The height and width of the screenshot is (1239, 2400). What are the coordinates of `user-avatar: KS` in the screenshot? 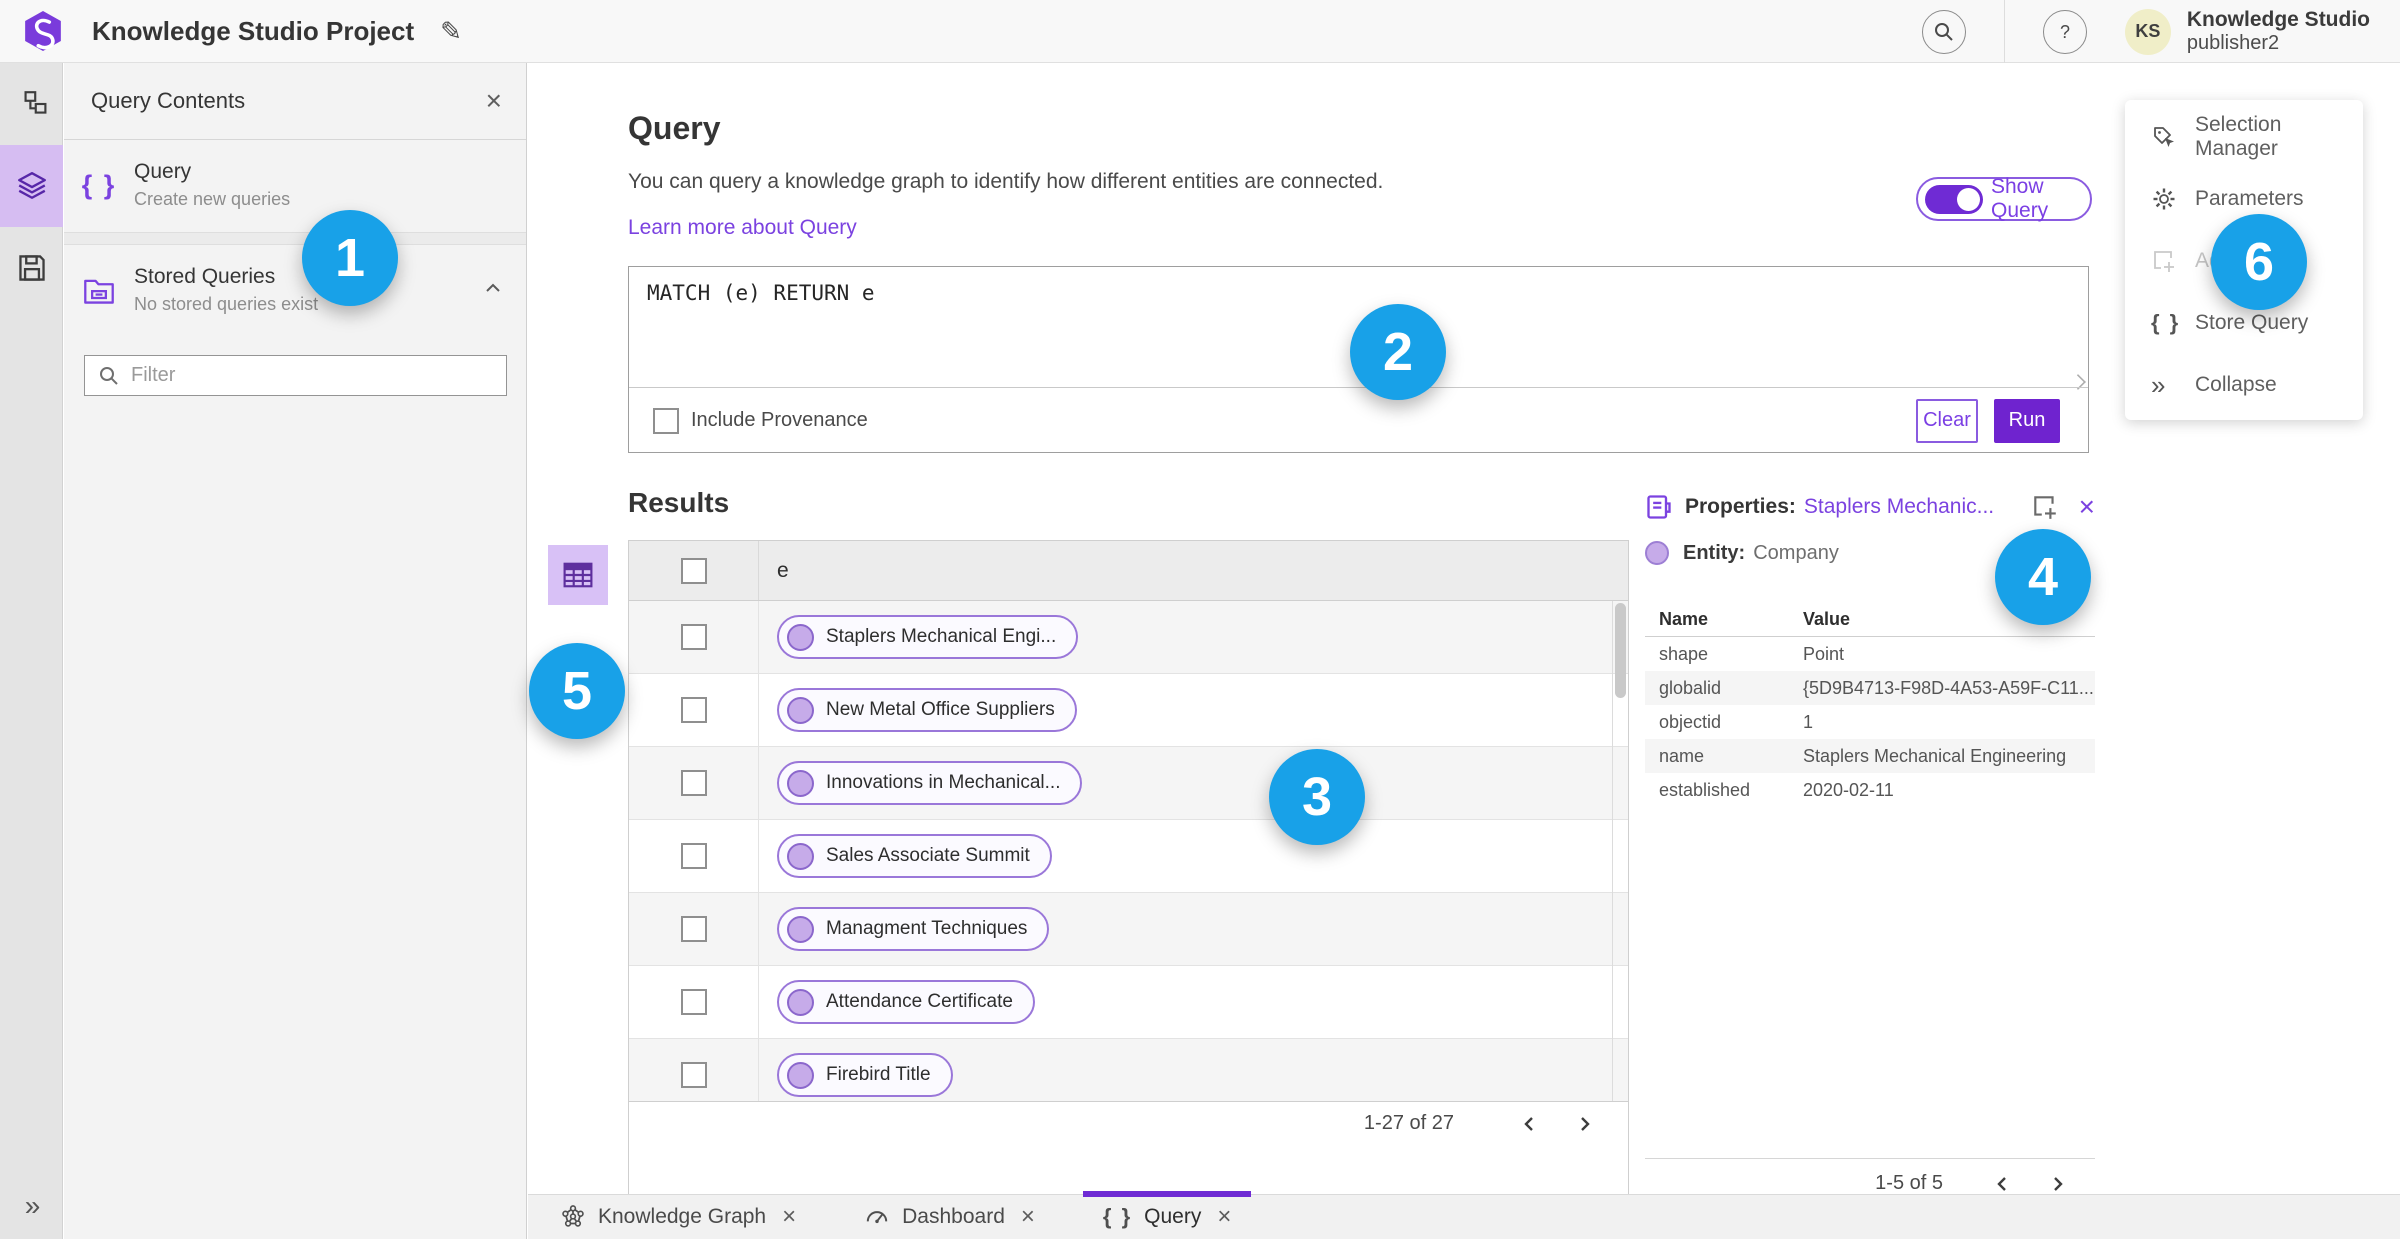 It's located at (2147, 31).